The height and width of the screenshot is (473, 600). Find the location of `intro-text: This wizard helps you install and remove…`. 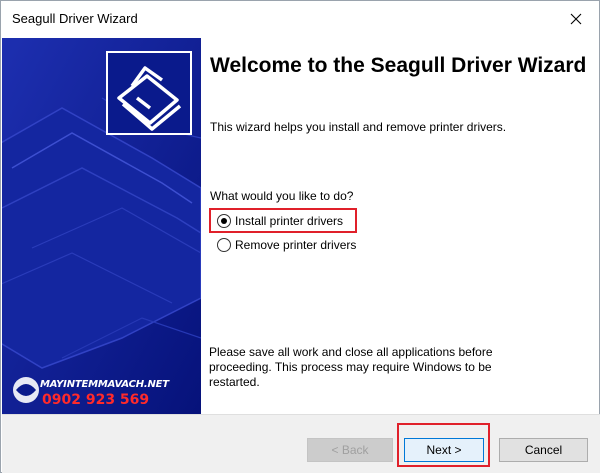

intro-text: This wizard helps you install and remove… is located at coordinates (358, 127).